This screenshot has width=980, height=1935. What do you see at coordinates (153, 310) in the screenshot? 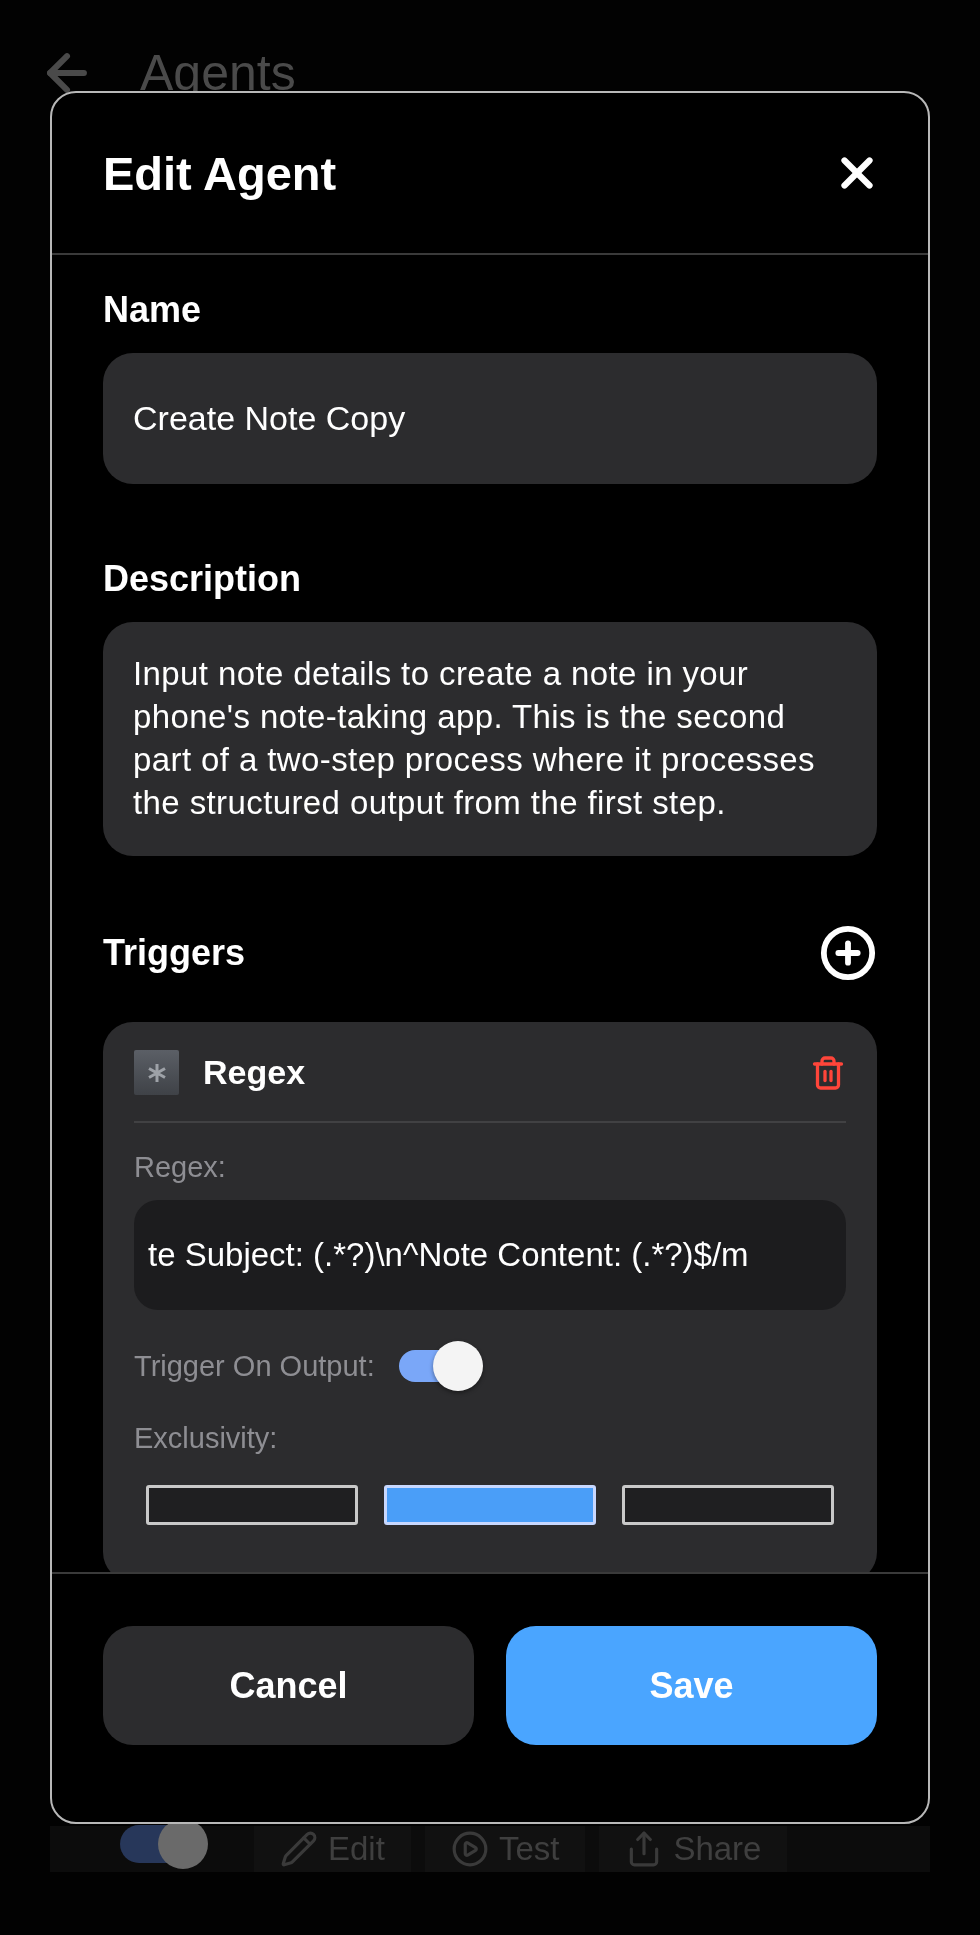
I see `field-label: Name` at bounding box center [153, 310].